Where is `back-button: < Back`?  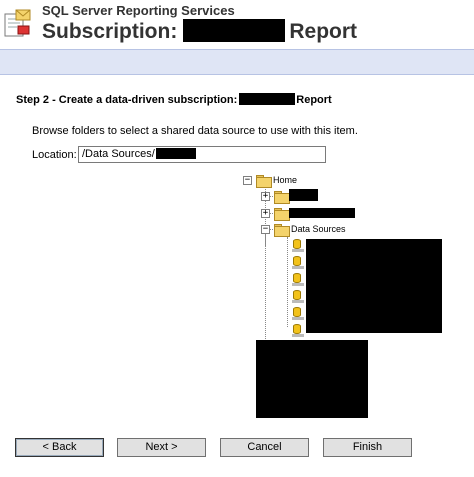
back-button: < Back is located at coordinates (59, 447).